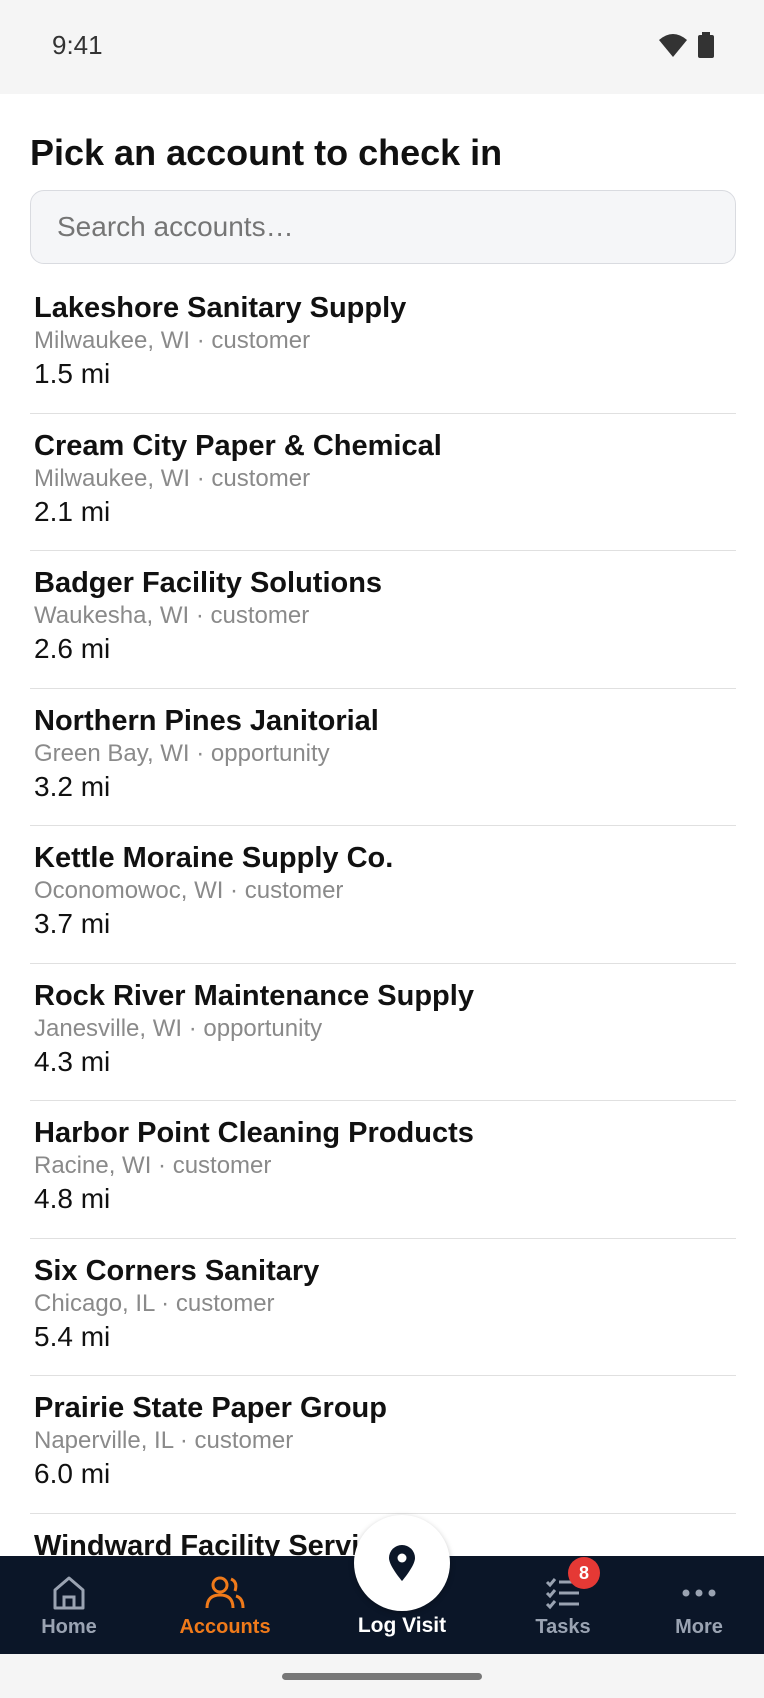 Image resolution: width=764 pixels, height=1698 pixels. Describe the element at coordinates (225, 1627) in the screenshot. I see `nav-label-accounts: Accounts` at that location.